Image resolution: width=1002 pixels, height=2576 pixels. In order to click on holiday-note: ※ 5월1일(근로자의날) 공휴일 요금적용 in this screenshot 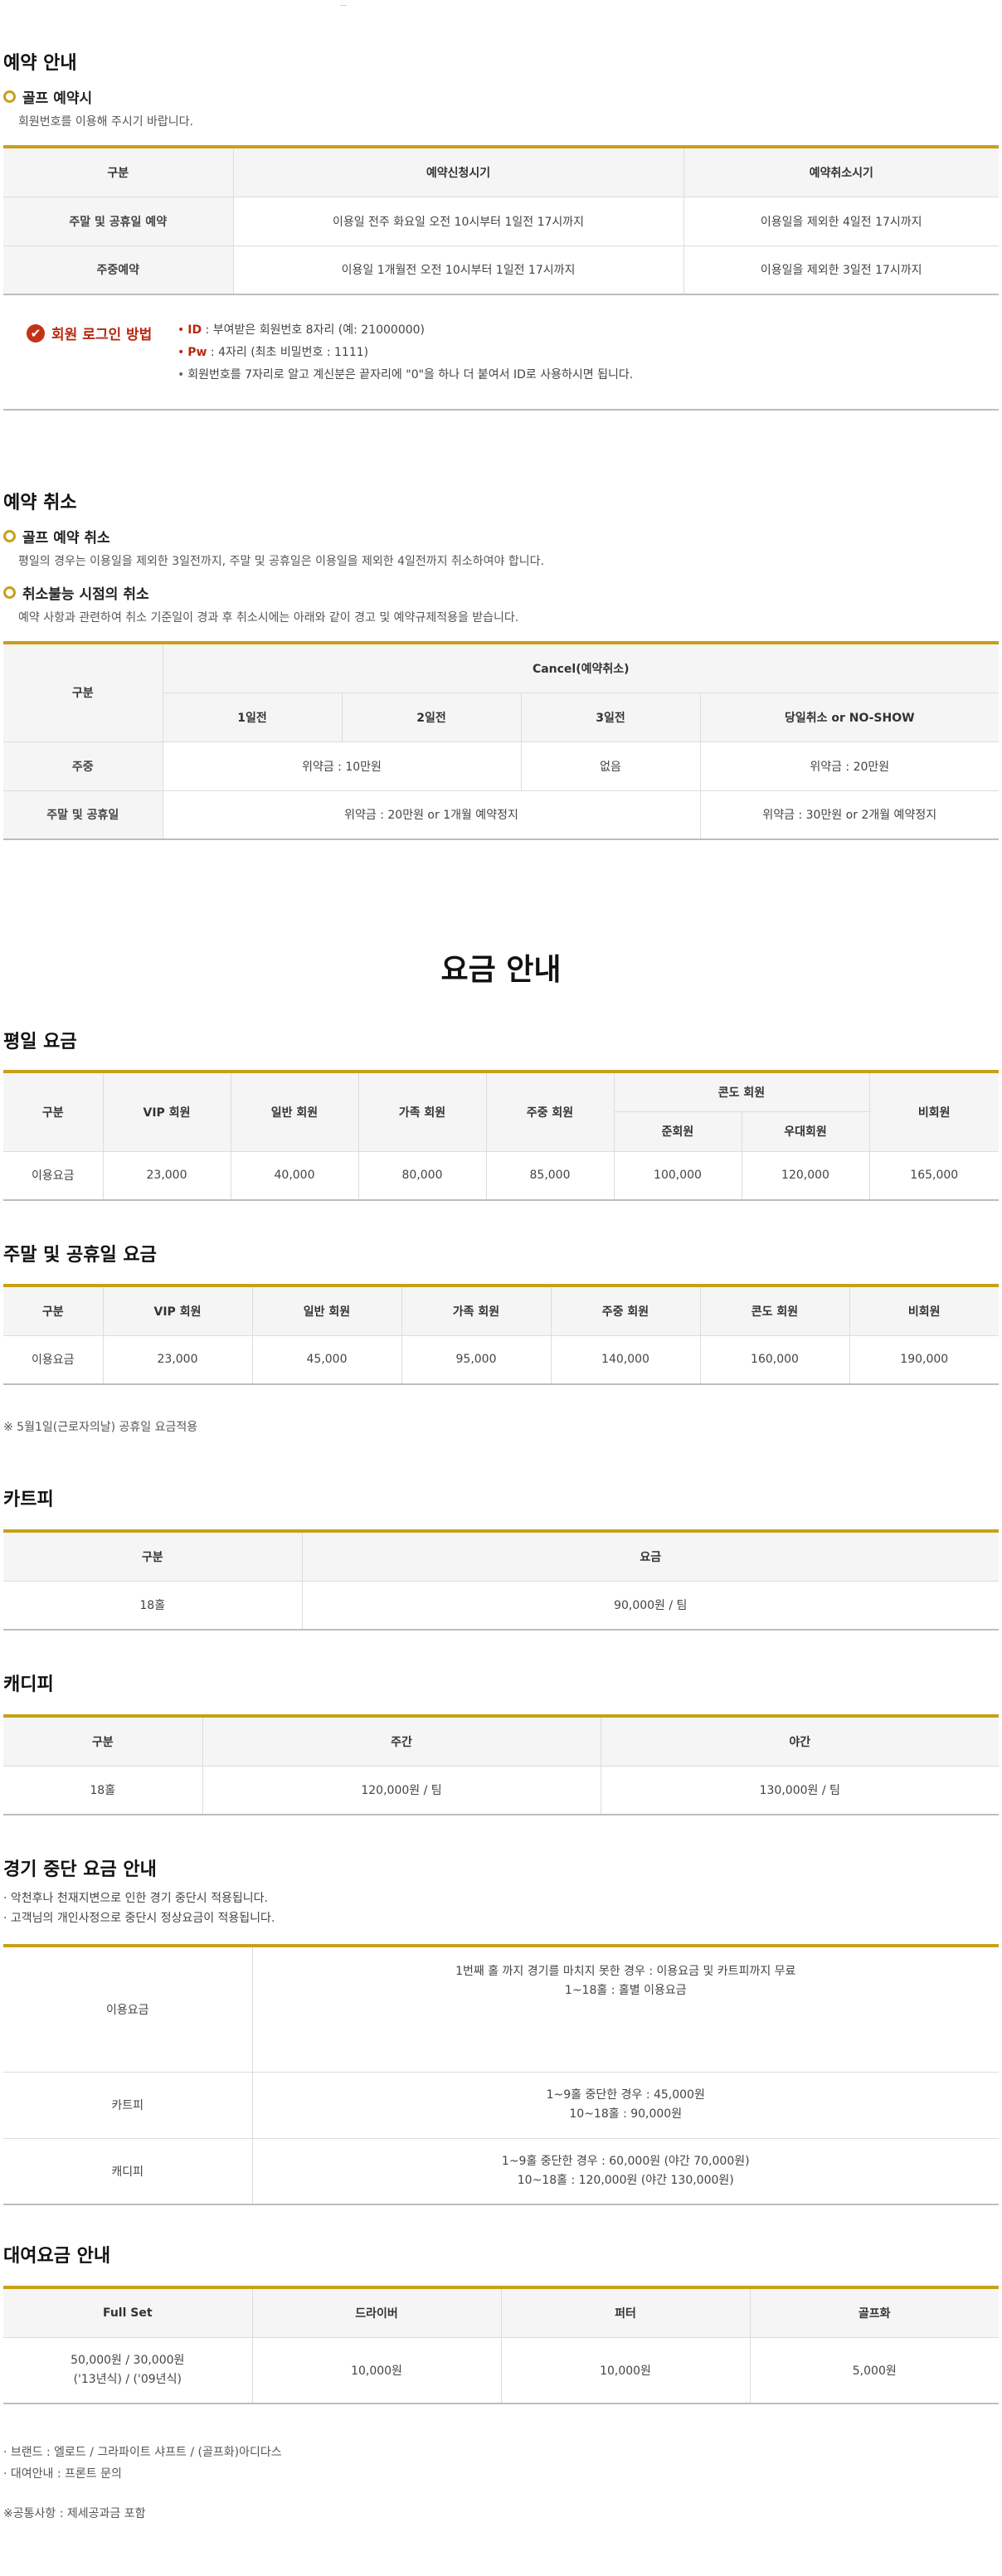, I will do `click(100, 1427)`.